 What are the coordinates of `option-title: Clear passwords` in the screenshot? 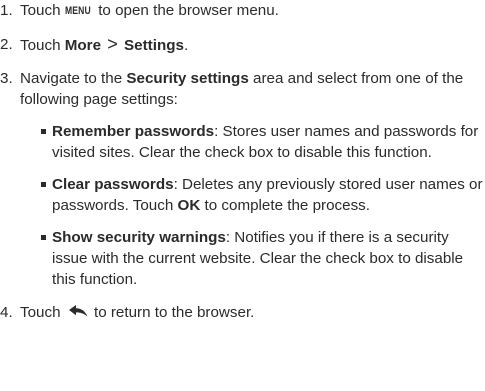 It's located at (113, 184).